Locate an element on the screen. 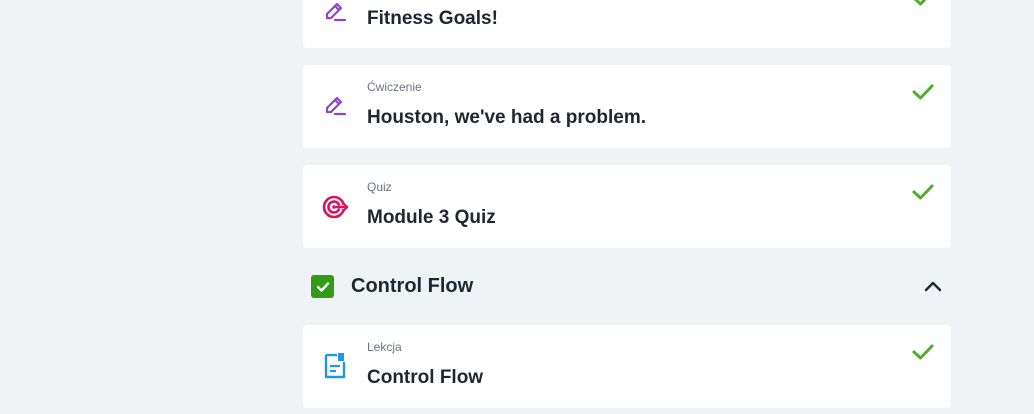 The image size is (1034, 414). chevron-up-icon is located at coordinates (933, 287).